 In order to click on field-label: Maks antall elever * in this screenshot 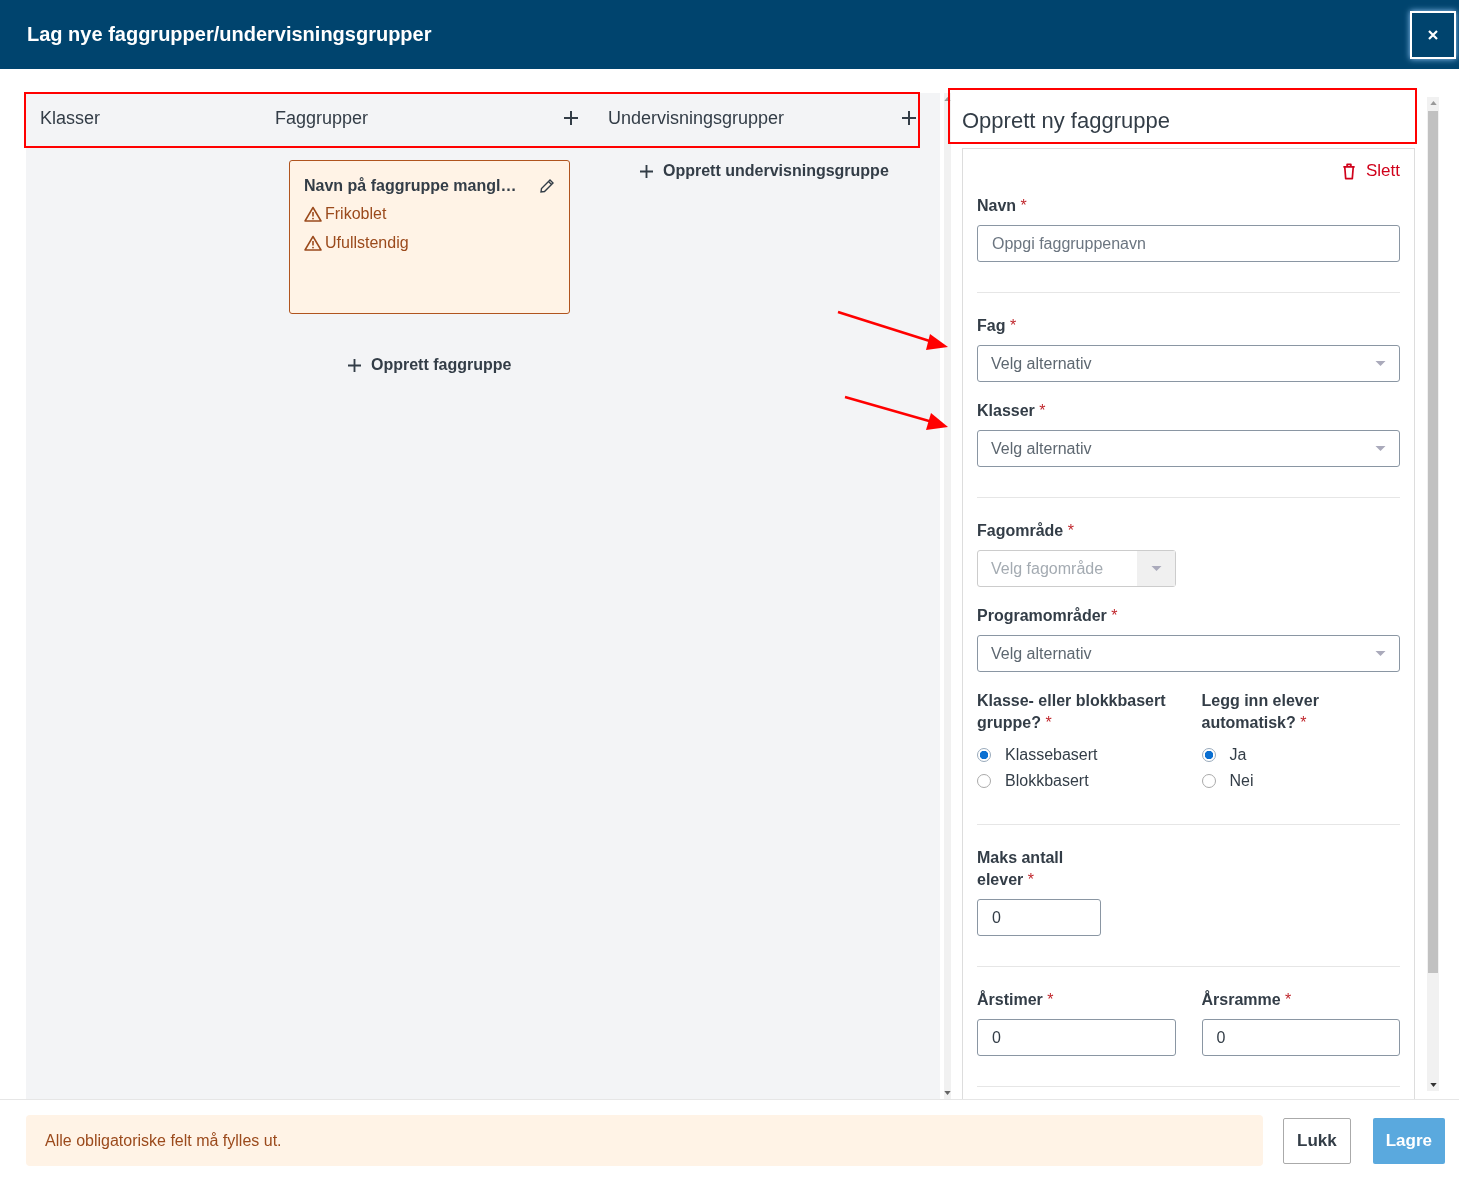, I will do `click(1021, 869)`.